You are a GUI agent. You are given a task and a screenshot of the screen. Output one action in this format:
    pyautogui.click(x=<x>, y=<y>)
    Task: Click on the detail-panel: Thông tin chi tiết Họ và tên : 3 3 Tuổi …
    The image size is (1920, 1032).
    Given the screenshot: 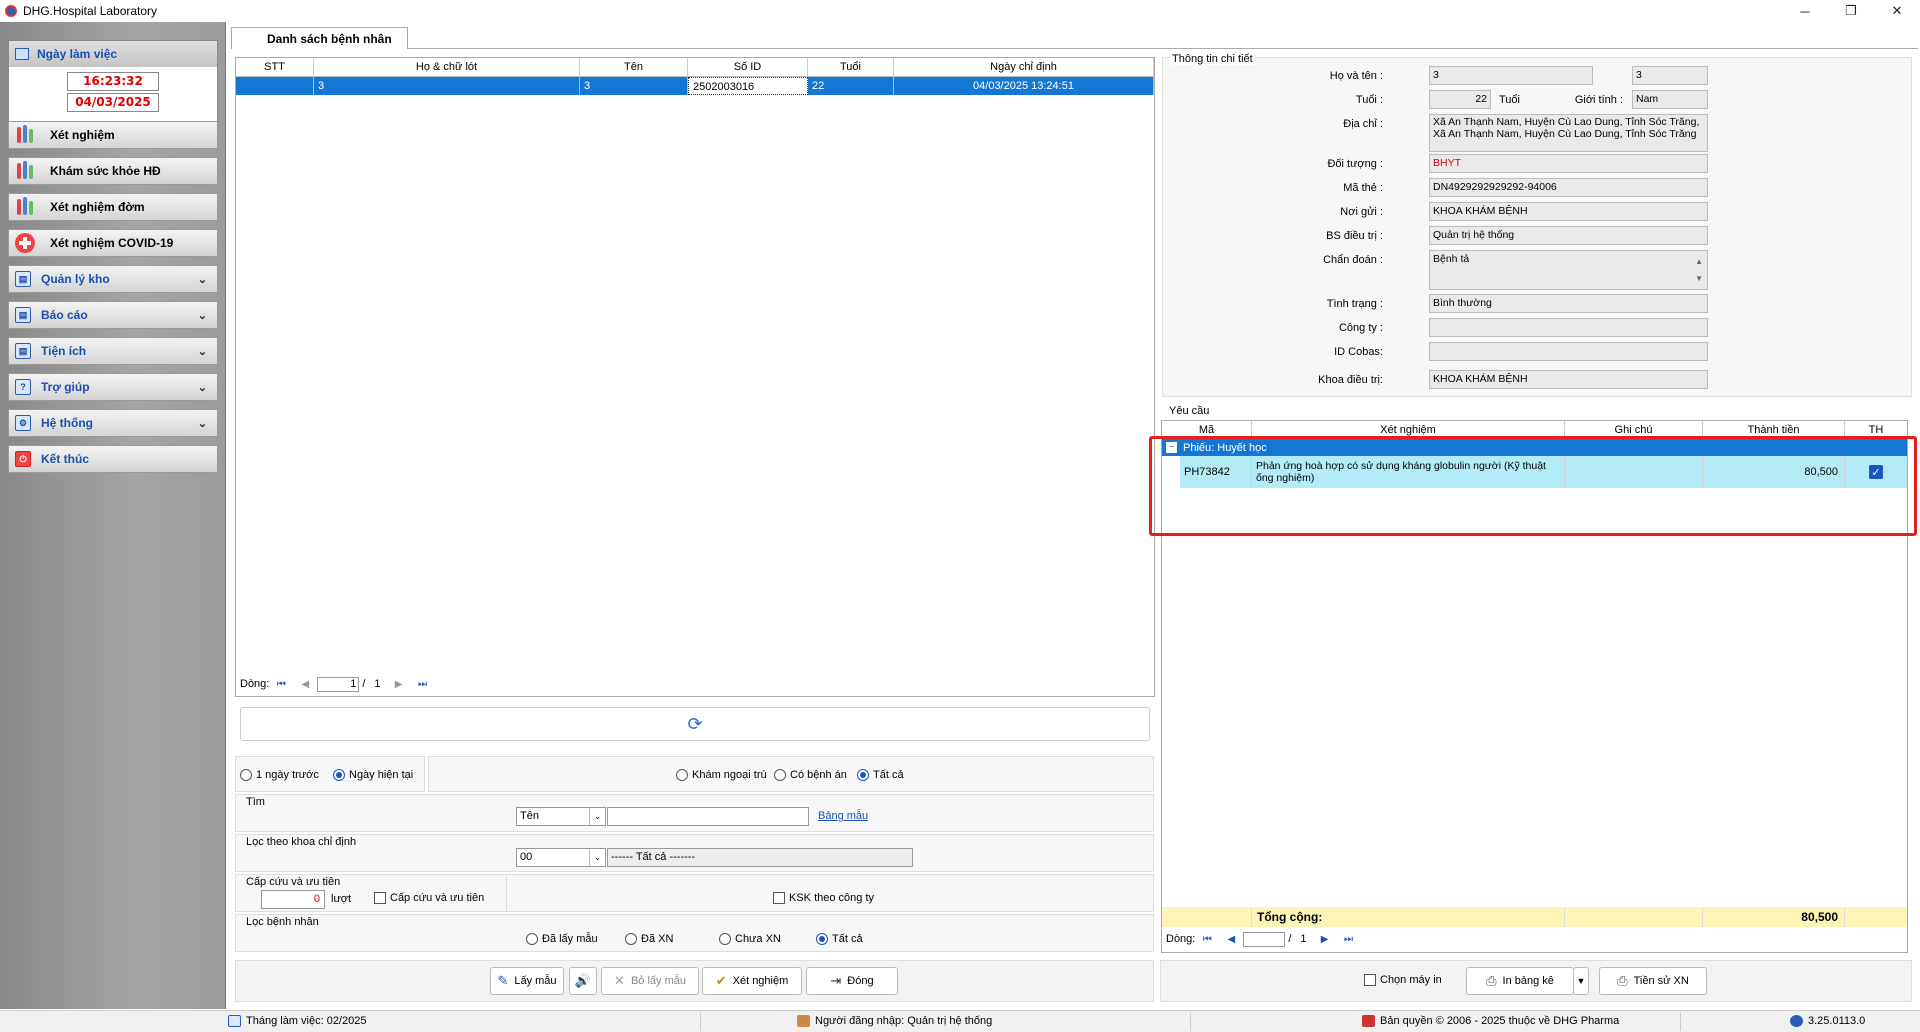 What is the action you would take?
    pyautogui.click(x=1537, y=225)
    